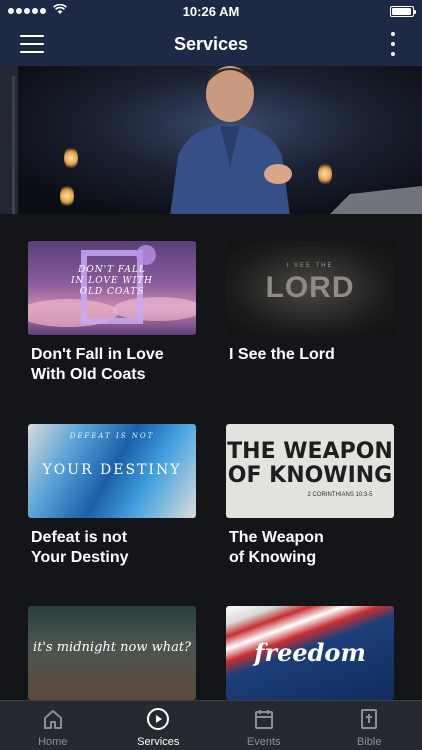  Describe the element at coordinates (263, 742) in the screenshot. I see `tab-label: Events` at that location.